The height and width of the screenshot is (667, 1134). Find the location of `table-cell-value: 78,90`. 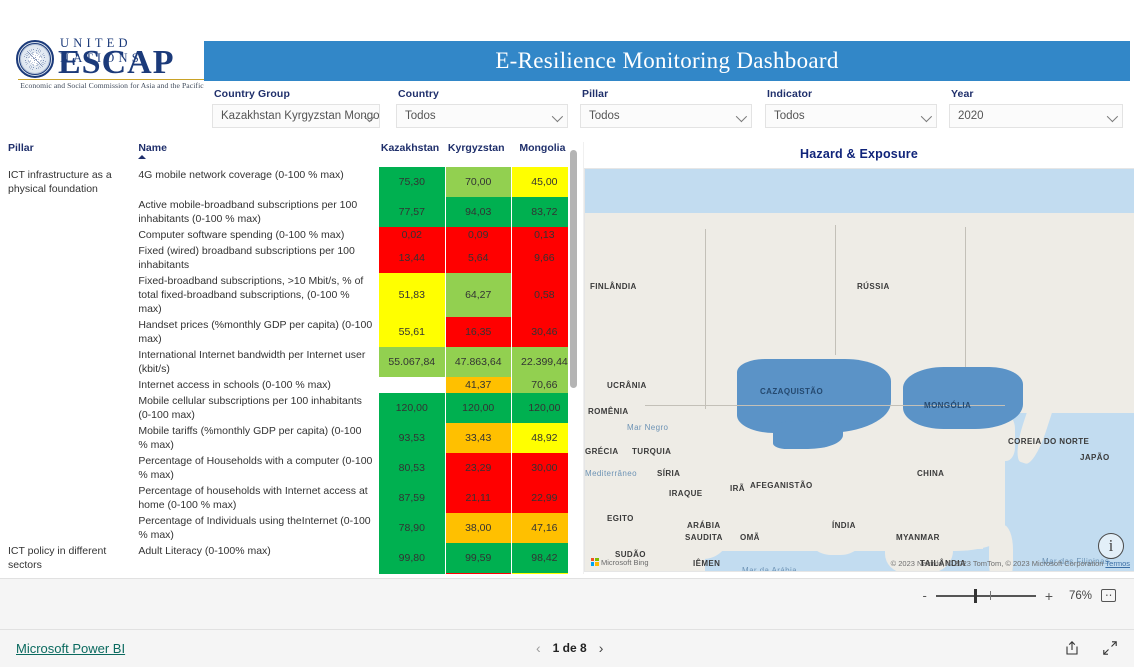

table-cell-value: 78,90 is located at coordinates (412, 528).